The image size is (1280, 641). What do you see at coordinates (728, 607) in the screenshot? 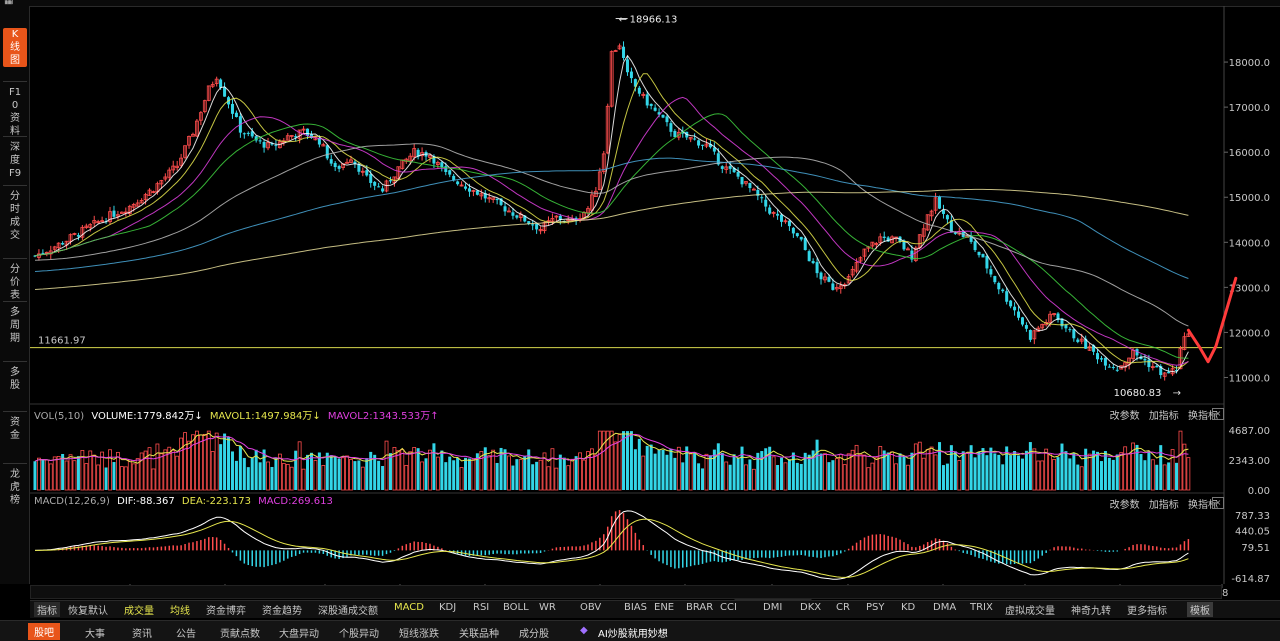
I see `indicator-tab-16: CCI` at bounding box center [728, 607].